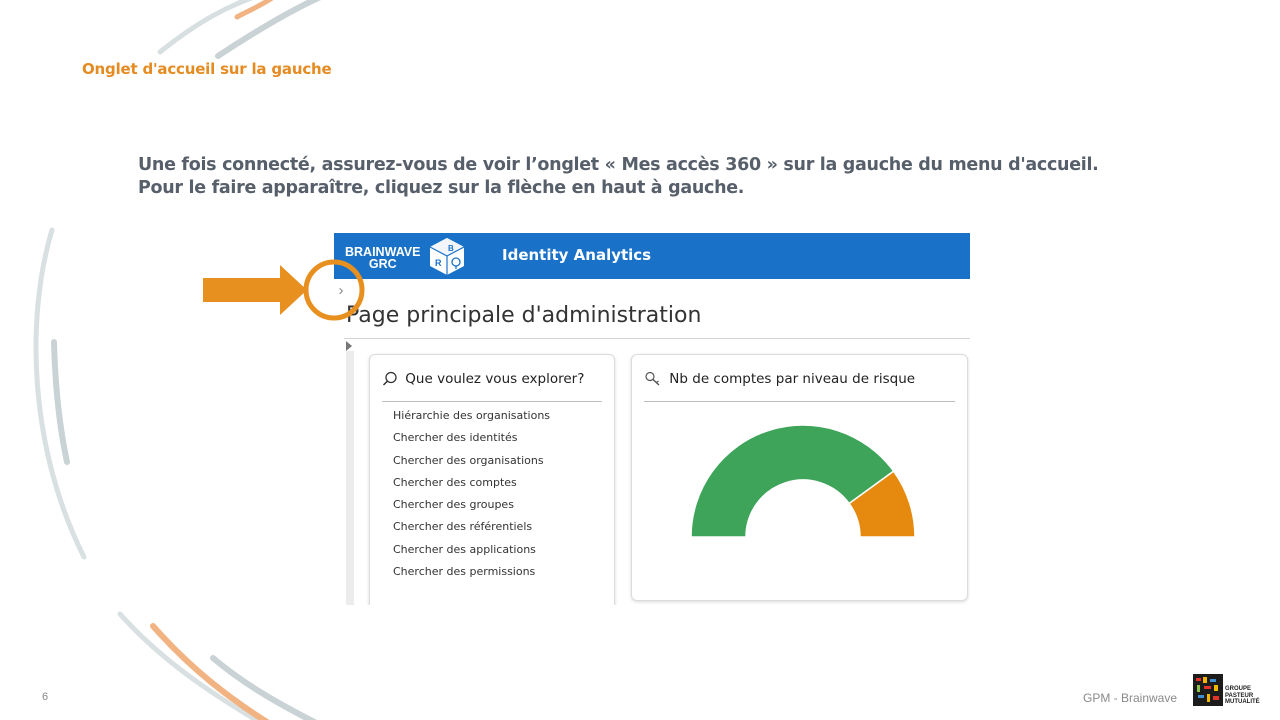 Image resolution: width=1280 pixels, height=720 pixels. What do you see at coordinates (1242, 702) in the screenshot?
I see `logo-line-3: MUTUALITÉ` at bounding box center [1242, 702].